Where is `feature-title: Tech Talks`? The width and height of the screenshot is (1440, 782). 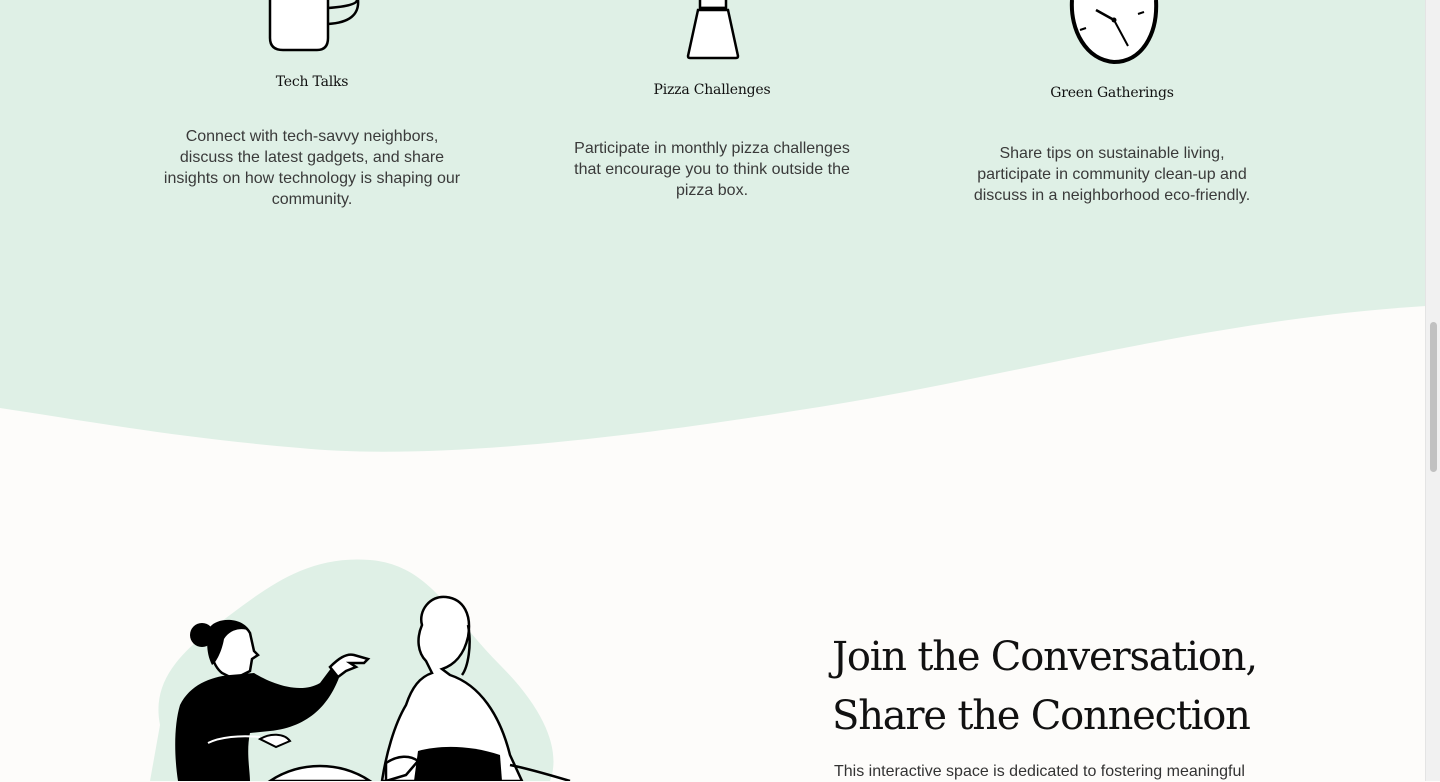
feature-title: Tech Talks is located at coordinates (312, 82).